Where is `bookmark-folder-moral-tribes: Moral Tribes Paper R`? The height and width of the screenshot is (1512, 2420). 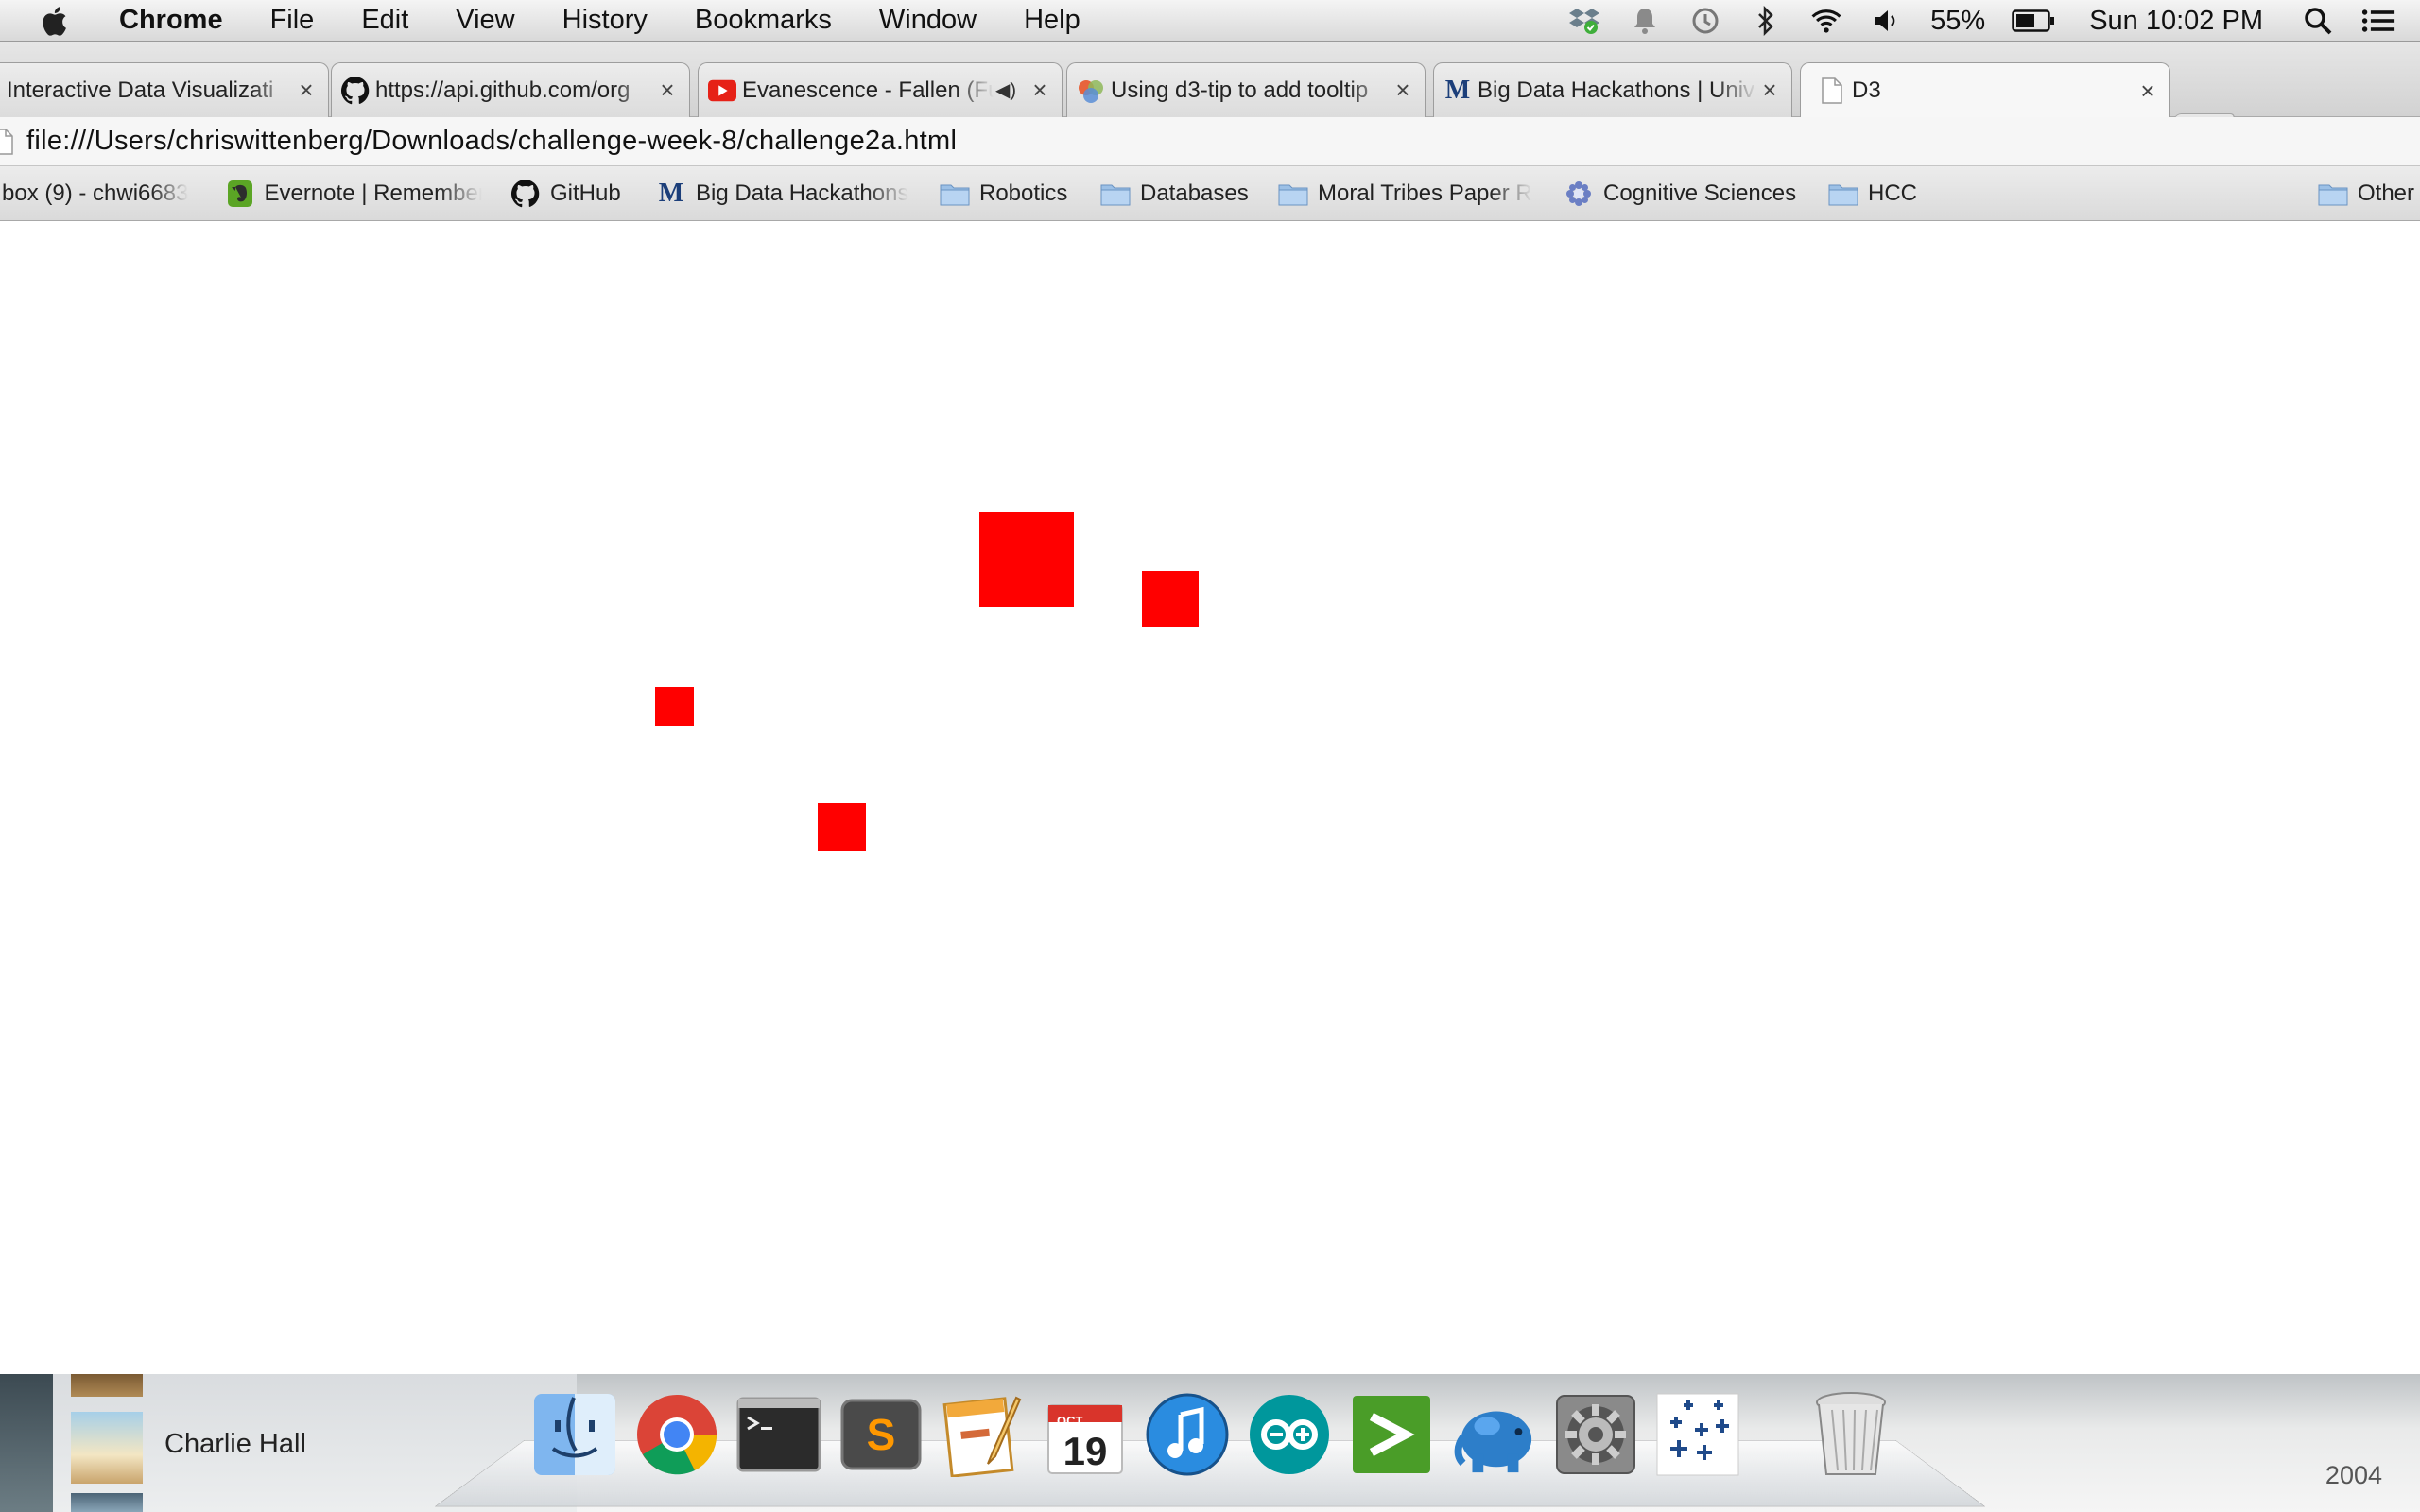 bookmark-folder-moral-tribes: Moral Tribes Paper R is located at coordinates (1407, 193).